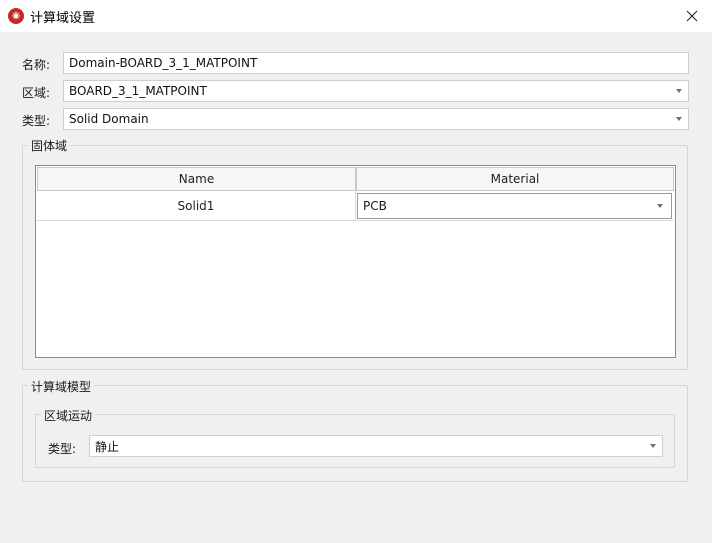 This screenshot has width=712, height=543. Describe the element at coordinates (515, 179) in the screenshot. I see `column-header-material: Material` at that location.